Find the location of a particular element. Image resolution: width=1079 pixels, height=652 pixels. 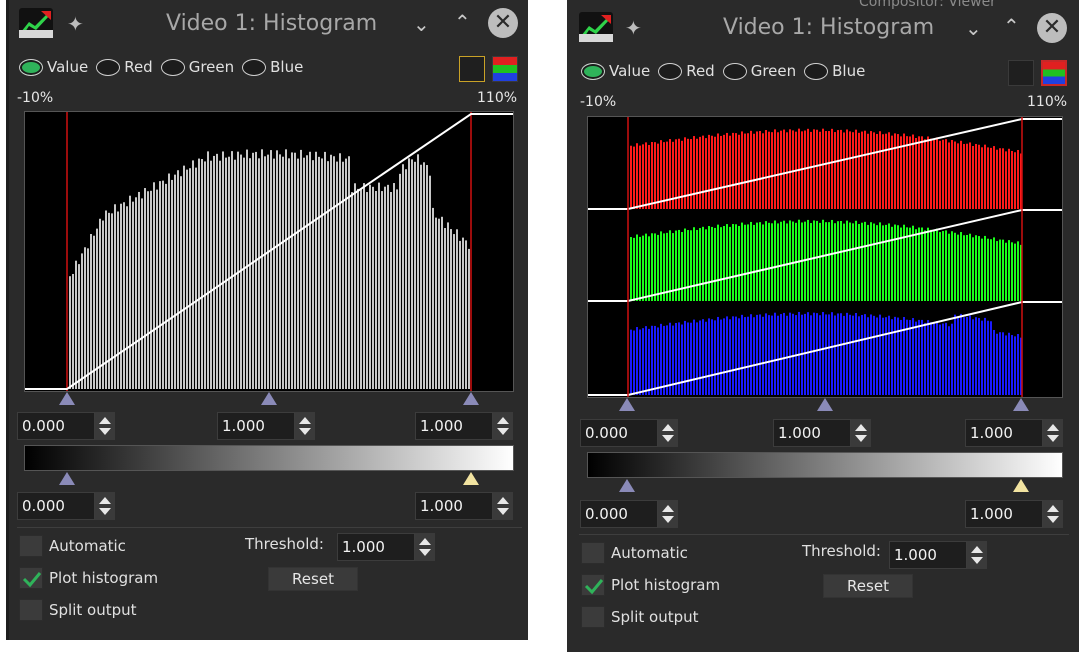

output-high-slider is located at coordinates (1021, 485).